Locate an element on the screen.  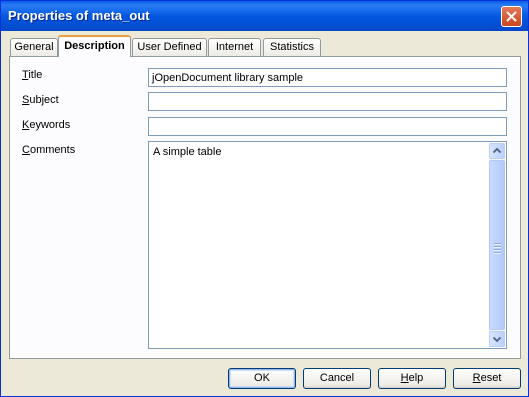
ok-button: OK is located at coordinates (262, 378).